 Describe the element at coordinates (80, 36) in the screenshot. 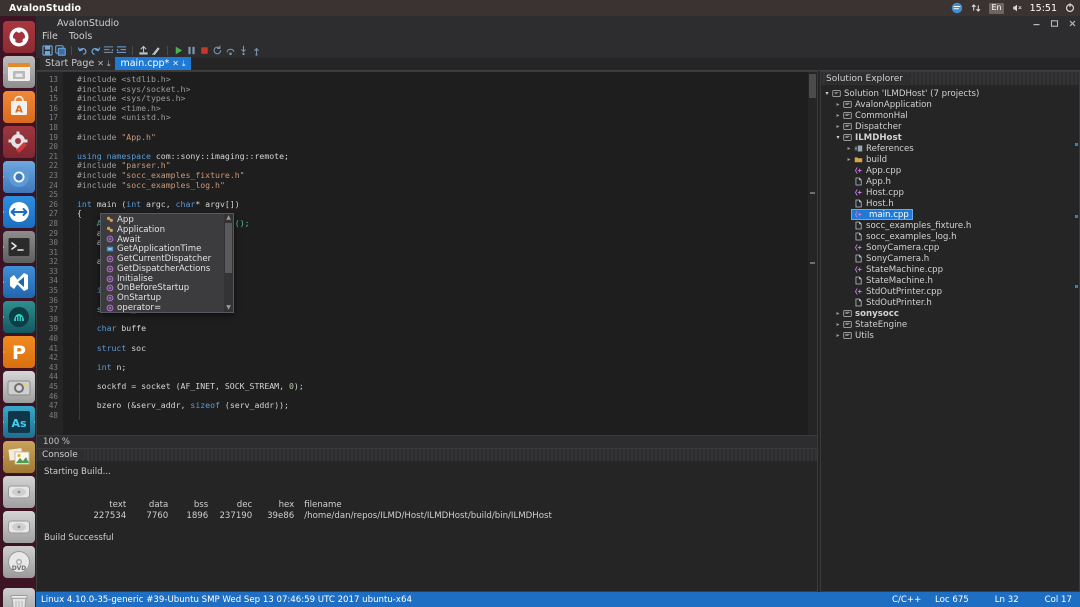

I see `menu-tools: Tools` at that location.